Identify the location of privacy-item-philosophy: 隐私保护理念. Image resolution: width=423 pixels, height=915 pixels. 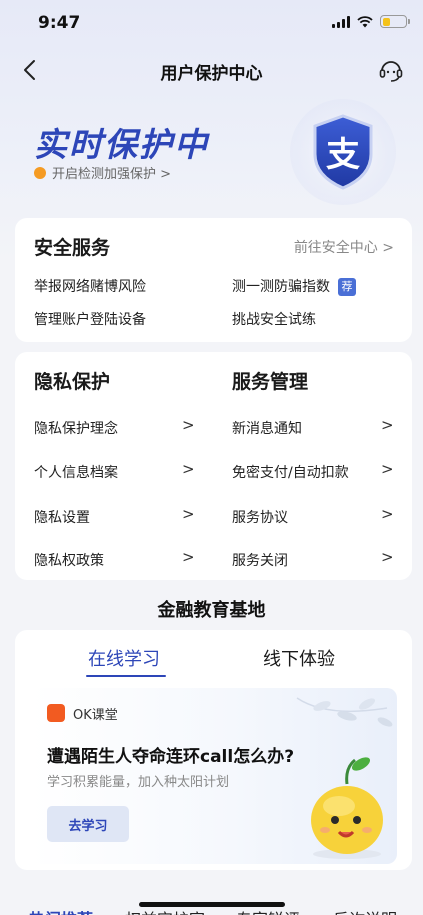
(76, 428).